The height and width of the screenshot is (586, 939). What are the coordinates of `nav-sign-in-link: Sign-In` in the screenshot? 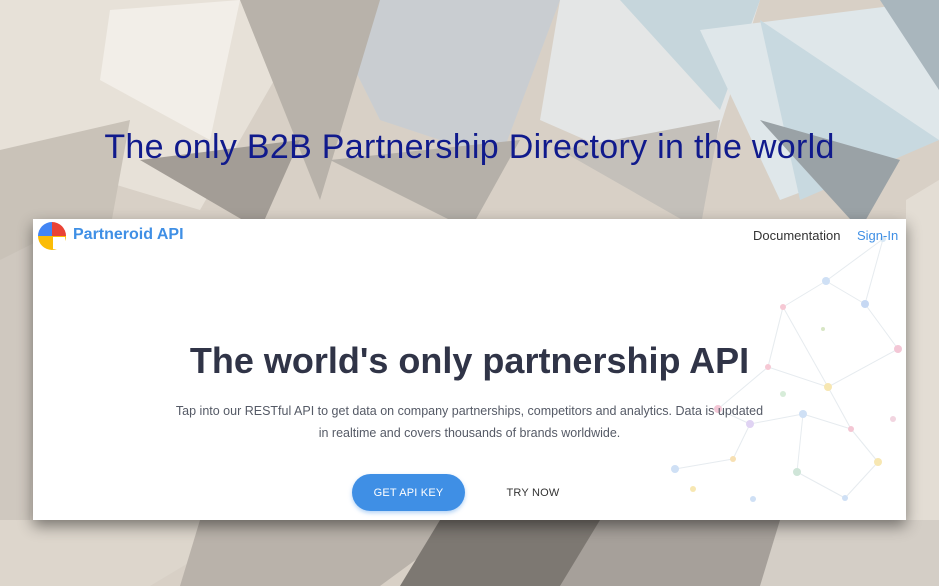 It's located at (877, 235).